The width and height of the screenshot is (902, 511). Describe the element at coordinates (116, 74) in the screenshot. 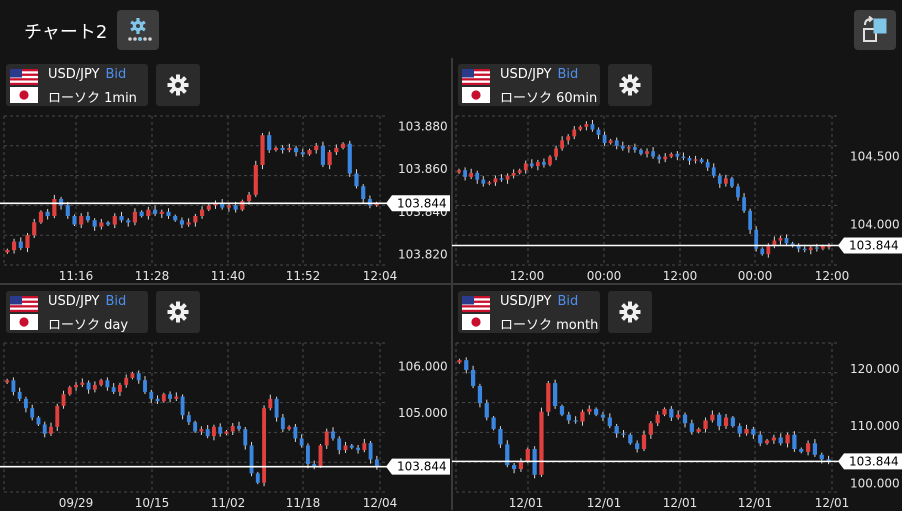

I see `price-side-label: Bid` at that location.